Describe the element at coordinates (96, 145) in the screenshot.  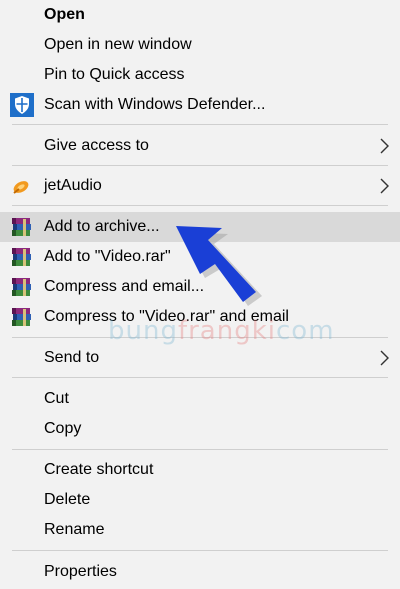
I see `menu-item-label: Give access to` at that location.